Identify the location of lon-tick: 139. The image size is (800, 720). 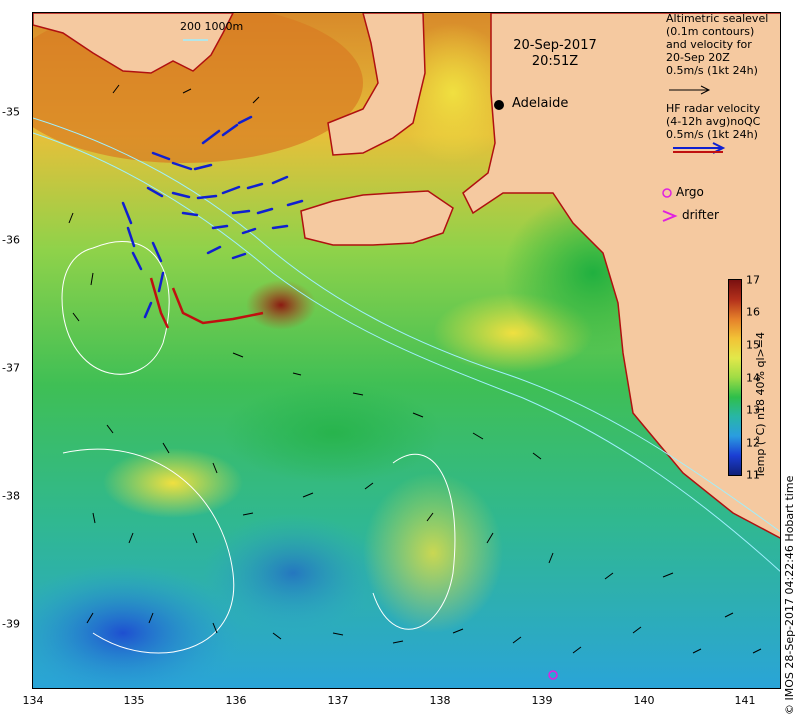
(542, 700).